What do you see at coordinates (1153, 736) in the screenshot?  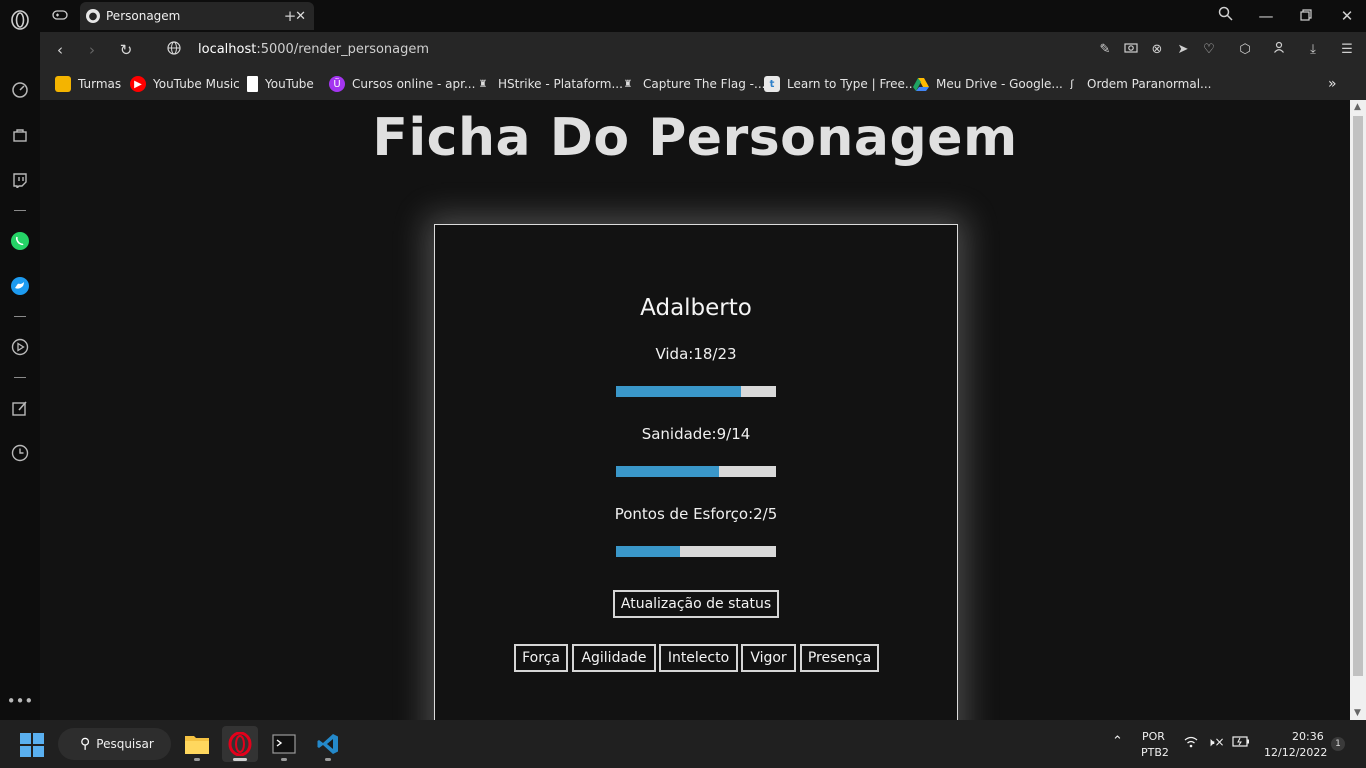 I see `language-indicator: POR` at bounding box center [1153, 736].